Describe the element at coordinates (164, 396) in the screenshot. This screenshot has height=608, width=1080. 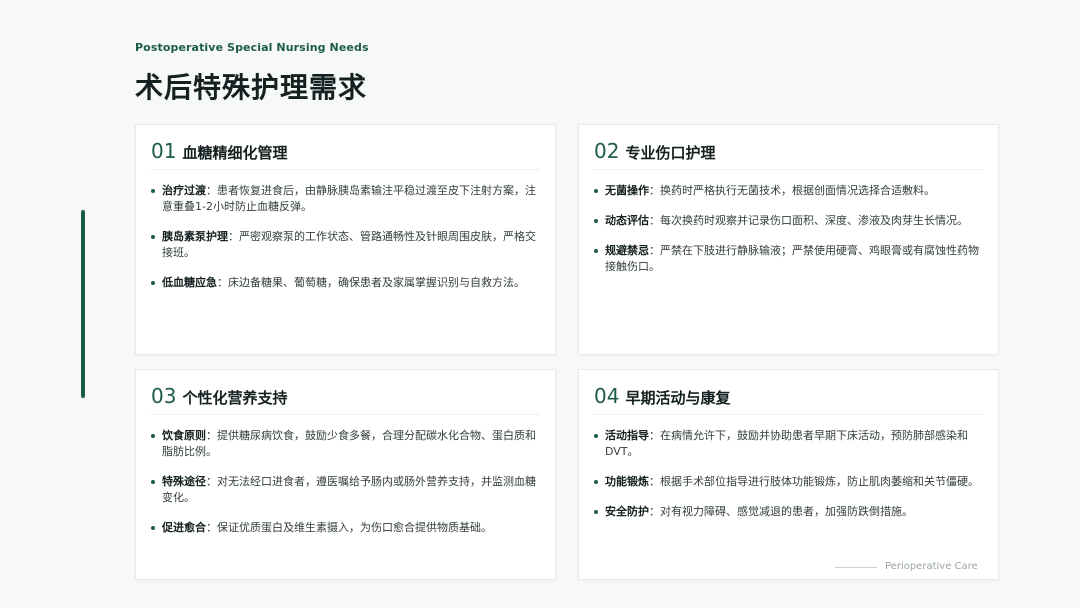
I see `card-number: 03` at that location.